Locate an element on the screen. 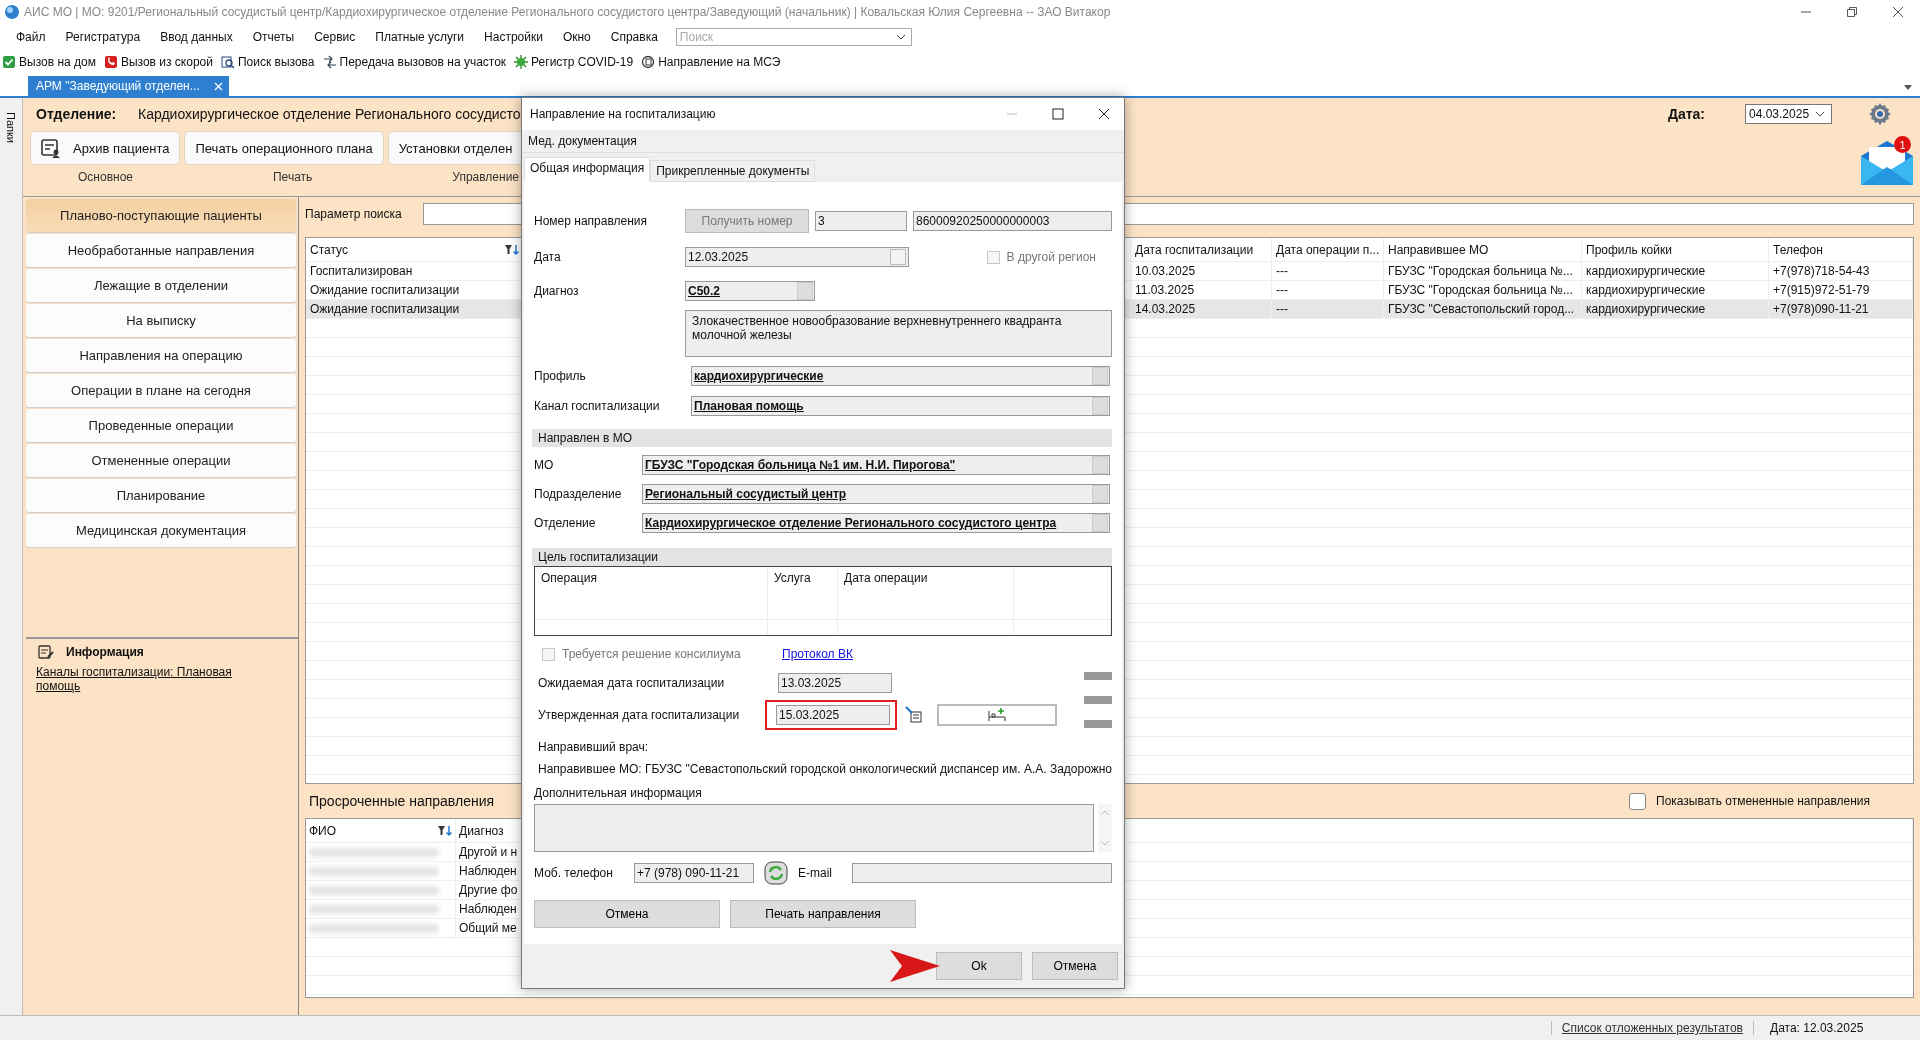 The image size is (1920, 1040). column-header: Направившее МО is located at coordinates (1483, 250).